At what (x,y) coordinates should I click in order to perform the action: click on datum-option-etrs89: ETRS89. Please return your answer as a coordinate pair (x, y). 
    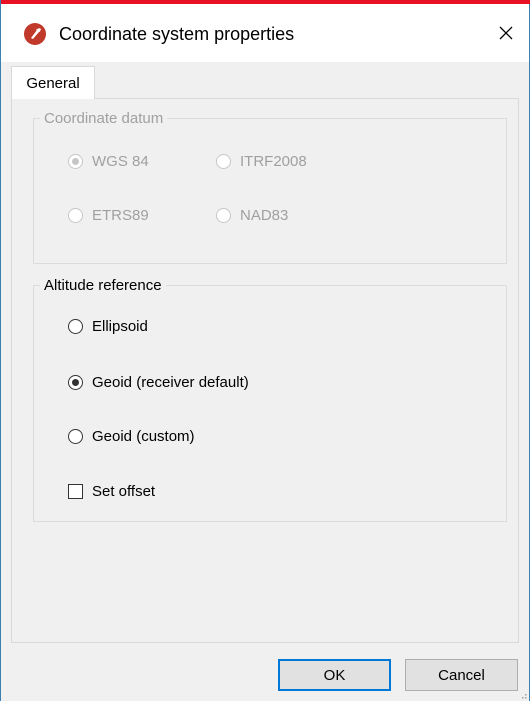
    Looking at the image, I should click on (108, 215).